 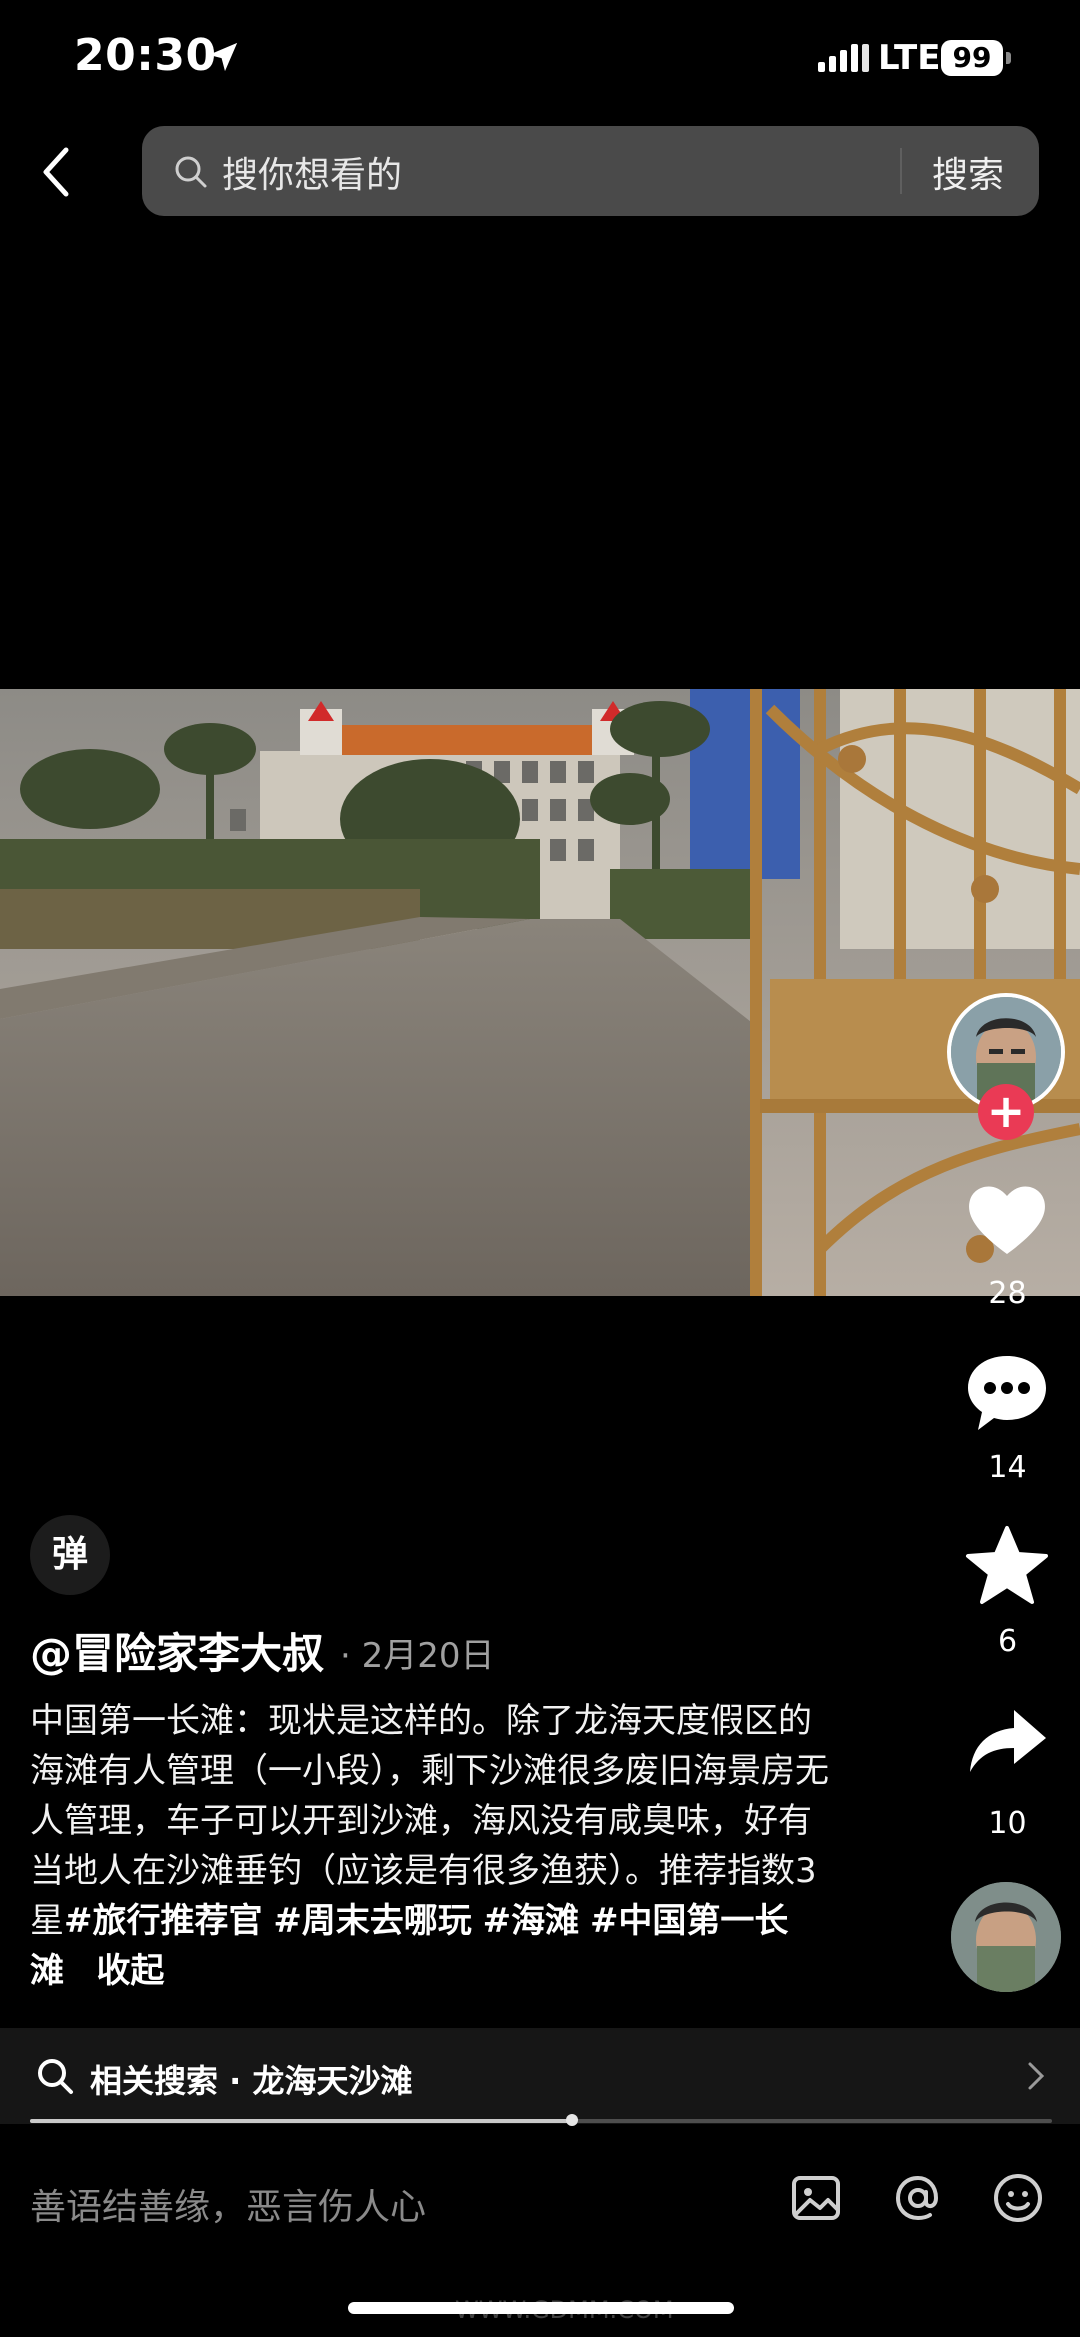 I want to click on chevron-right-icon, so click(x=1036, y=2076).